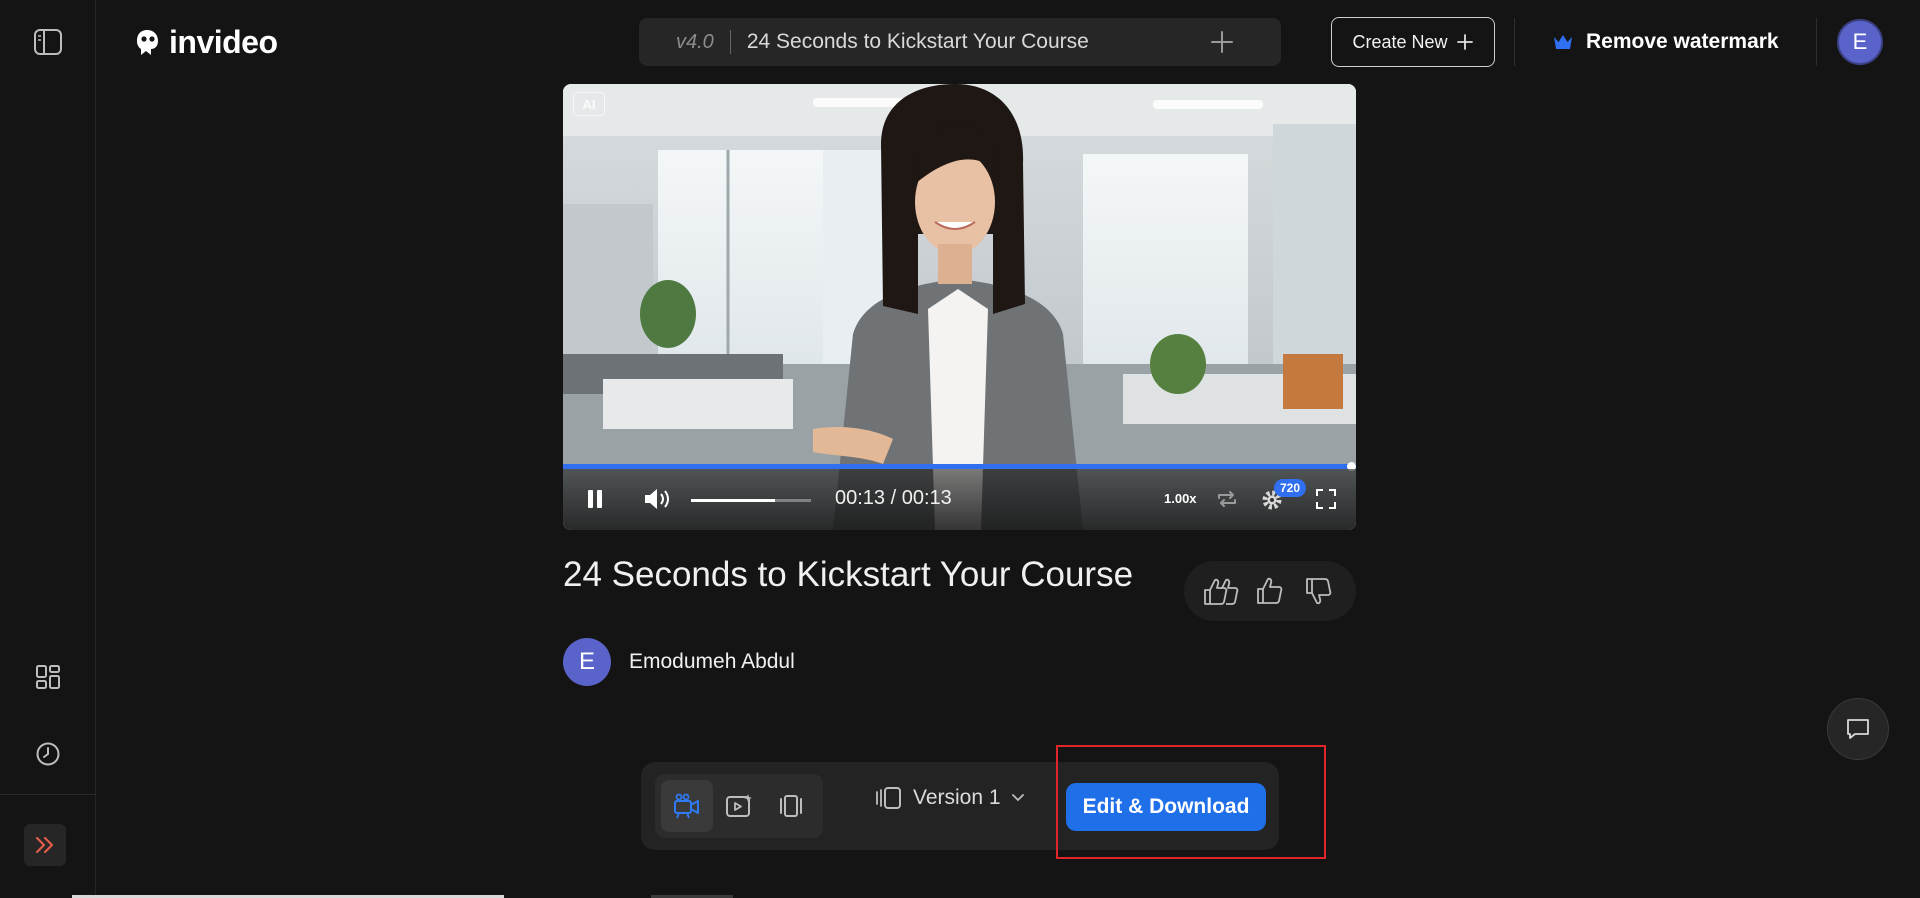  I want to click on sidebar-toggle-button, so click(48, 42).